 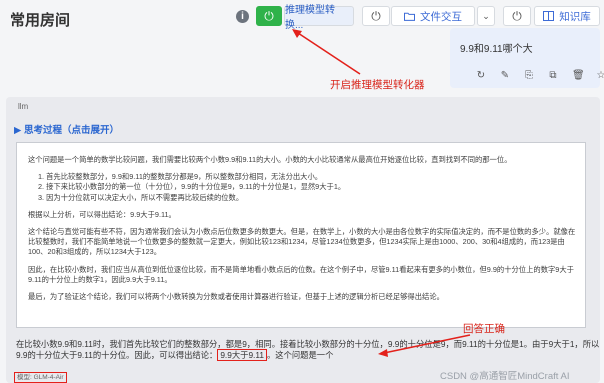 I want to click on reasoning-power-toggle: ⏻, so click(x=269, y=16).